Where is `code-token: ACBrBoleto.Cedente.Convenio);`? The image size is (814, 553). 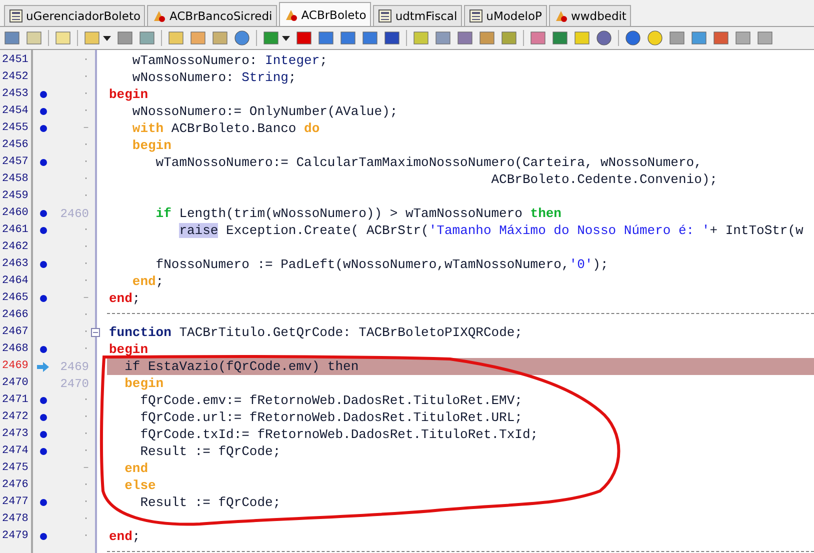
code-token: ACBrBoleto.Cedente.Convenio); is located at coordinates (604, 179).